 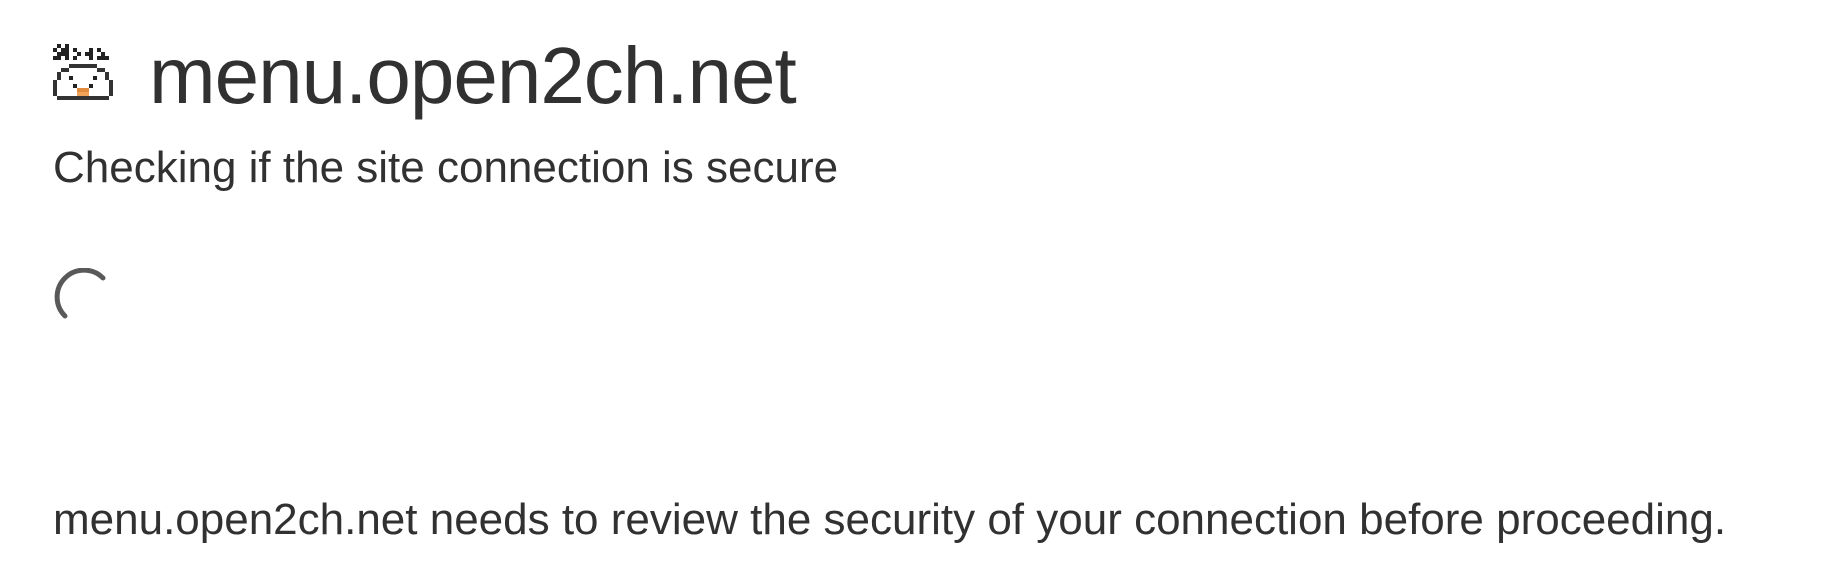 What do you see at coordinates (80, 293) in the screenshot?
I see `loading-spinner-icon` at bounding box center [80, 293].